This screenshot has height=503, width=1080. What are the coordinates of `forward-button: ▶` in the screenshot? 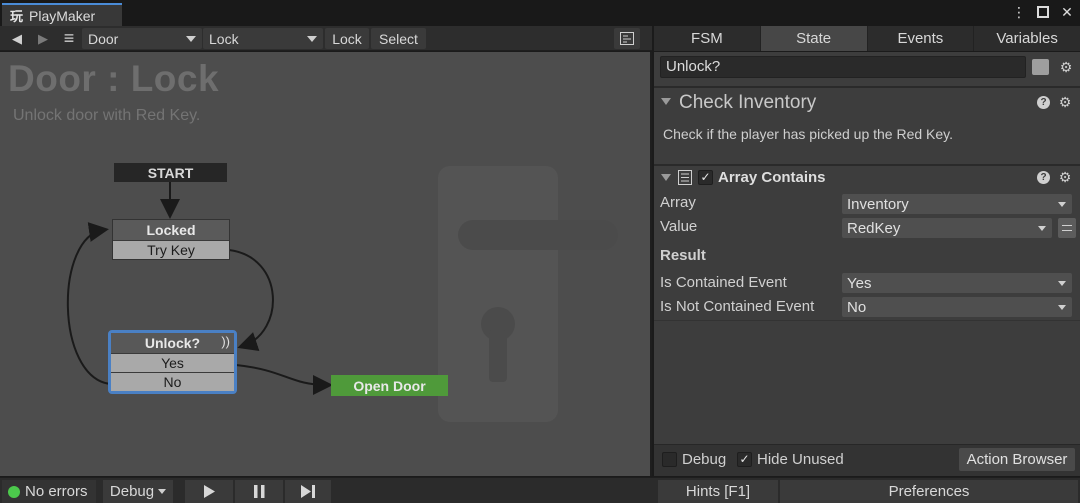 It's located at (43, 38).